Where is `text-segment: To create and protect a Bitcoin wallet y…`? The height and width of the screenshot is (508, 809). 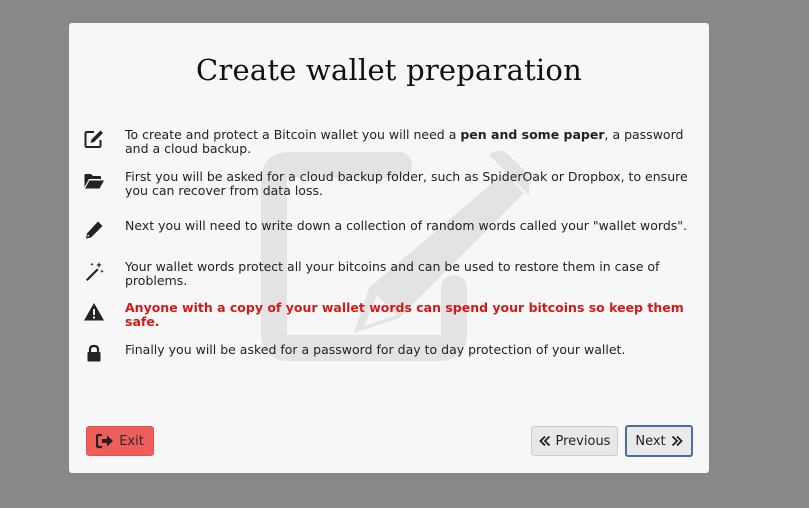
text-segment: To create and protect a Bitcoin wallet y… is located at coordinates (293, 134).